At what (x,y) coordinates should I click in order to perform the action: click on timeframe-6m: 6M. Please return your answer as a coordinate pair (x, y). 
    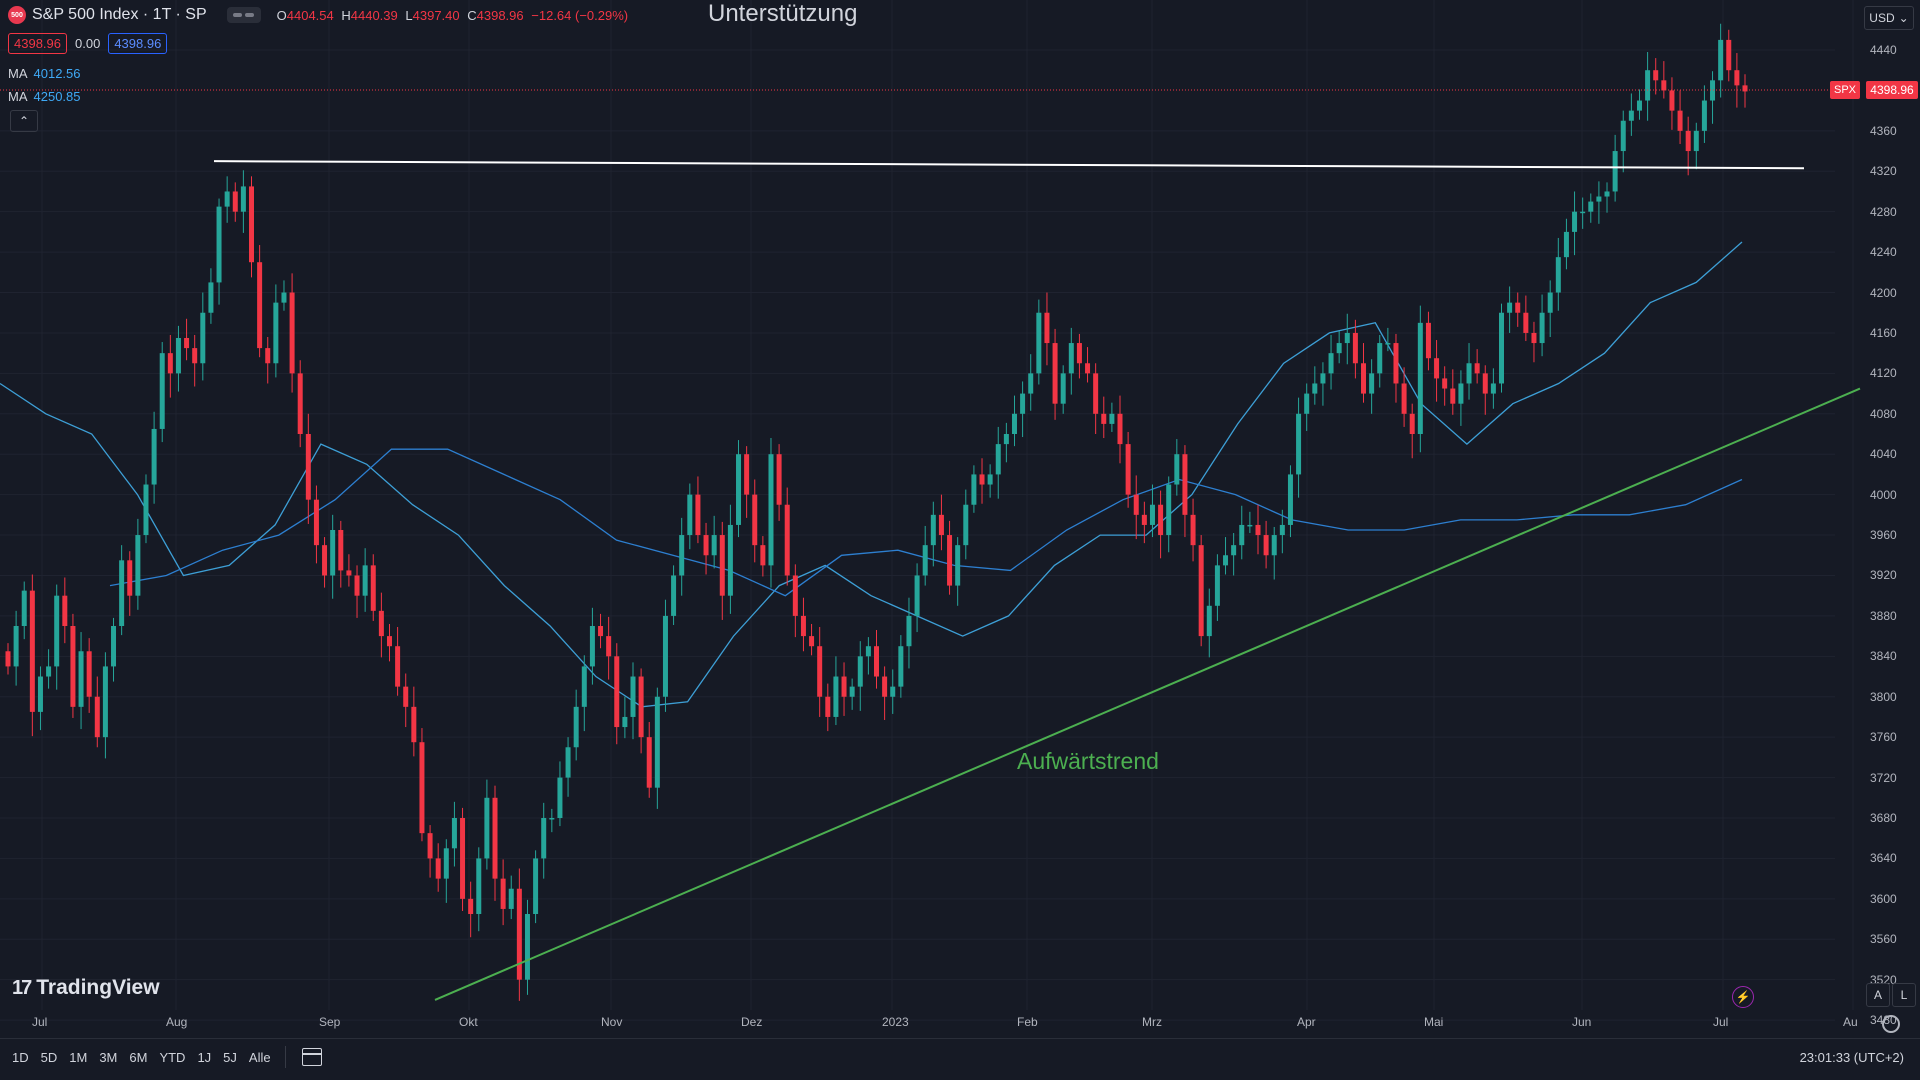
    Looking at the image, I should click on (138, 1057).